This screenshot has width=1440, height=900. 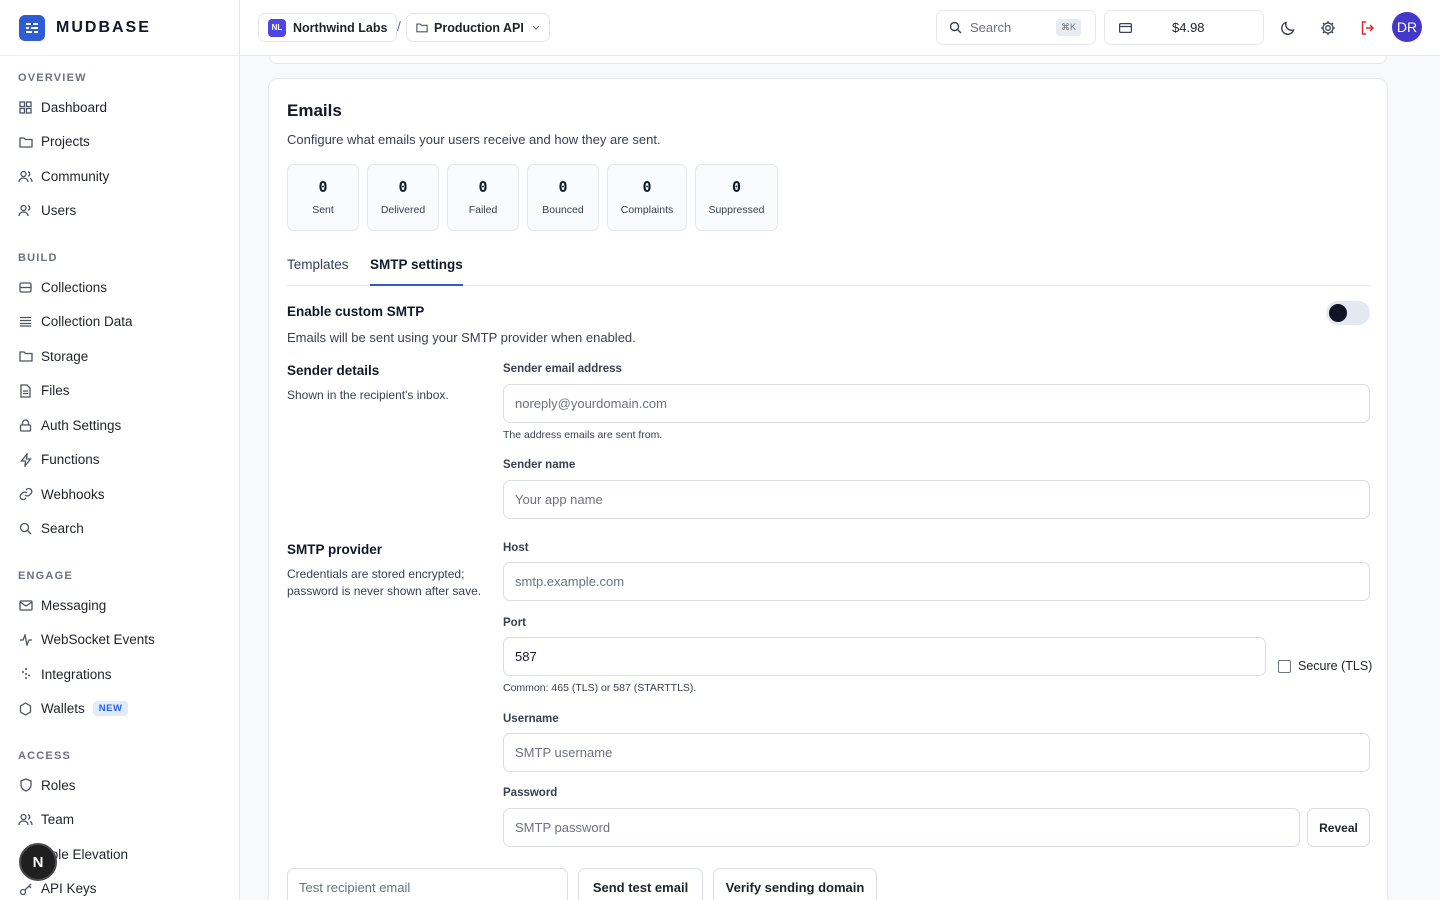 I want to click on sidebar-item-label: Wallets, so click(x=63, y=709).